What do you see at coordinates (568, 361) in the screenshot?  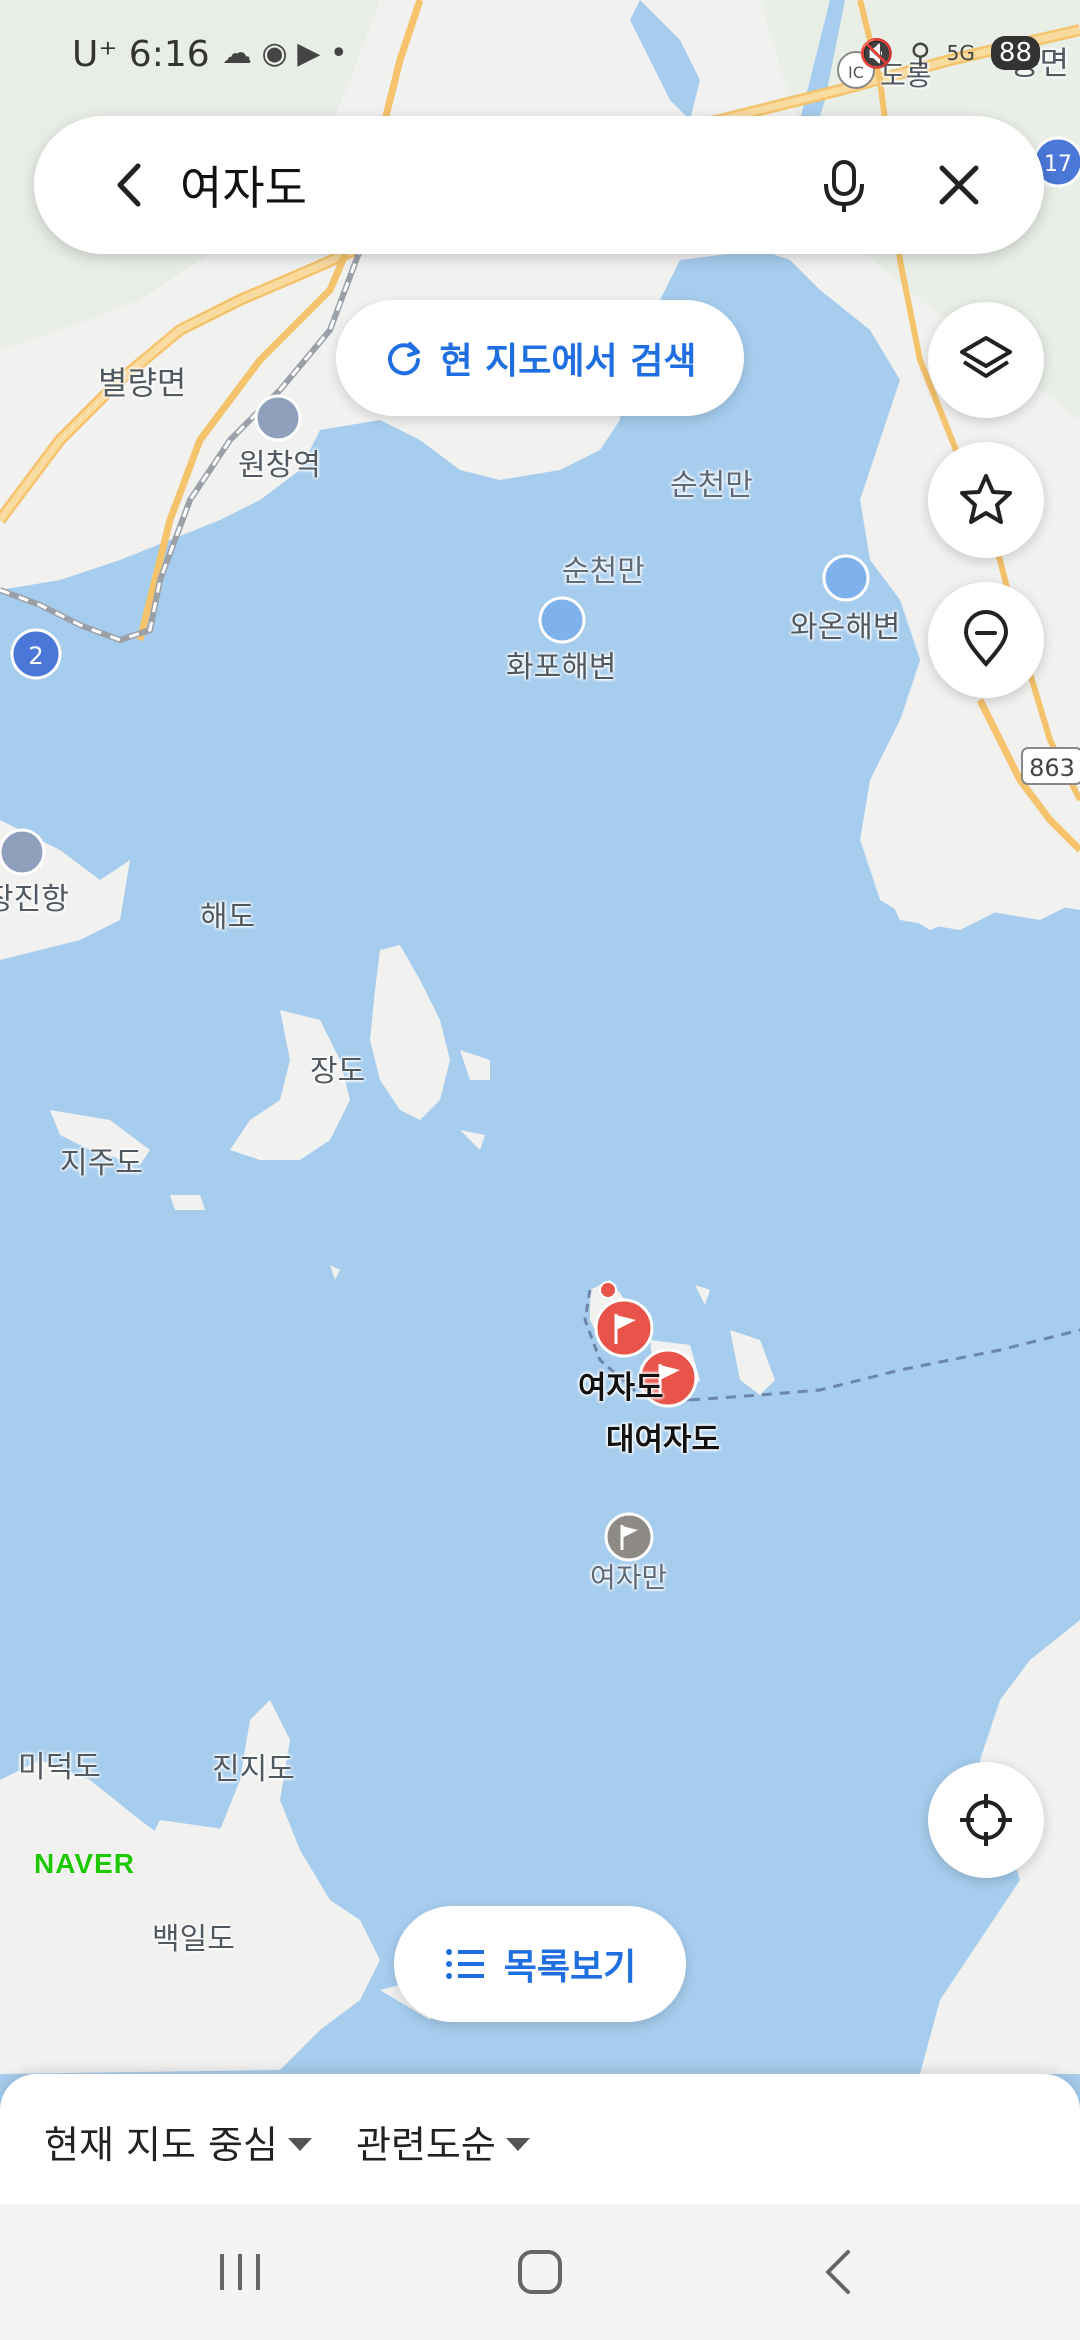 I see `search-current-map-label: 현 지도에서 검색` at bounding box center [568, 361].